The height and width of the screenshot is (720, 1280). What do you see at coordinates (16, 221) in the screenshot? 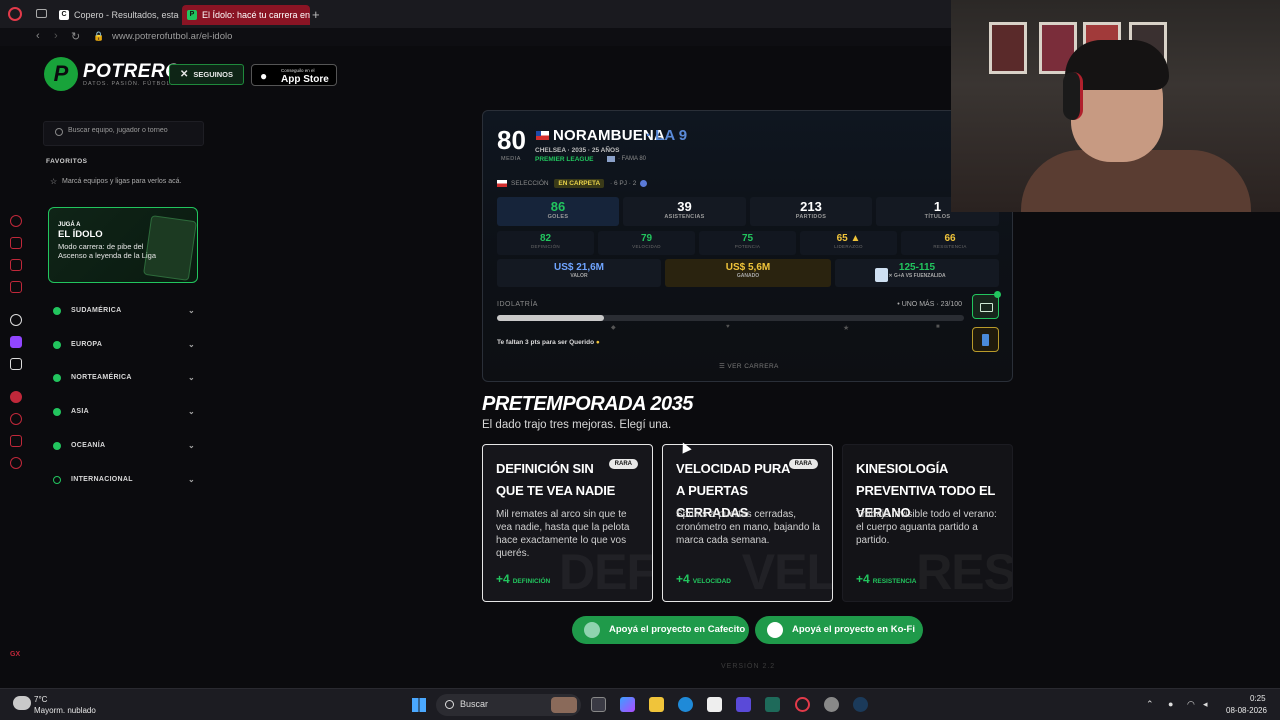
I see `aria-icon` at bounding box center [16, 221].